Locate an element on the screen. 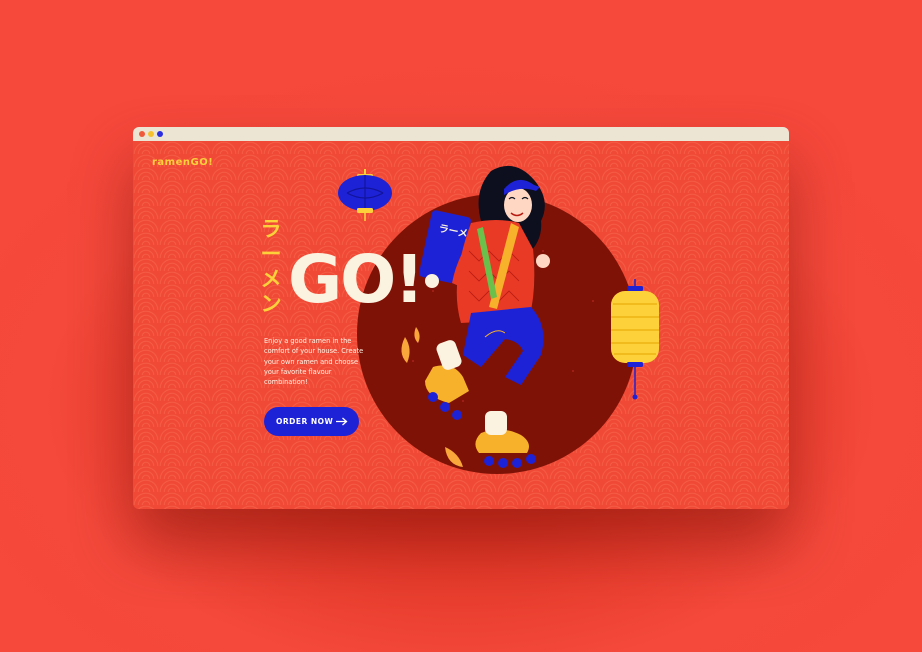 The width and height of the screenshot is (922, 652). kana-char: ー is located at coordinates (271, 254).